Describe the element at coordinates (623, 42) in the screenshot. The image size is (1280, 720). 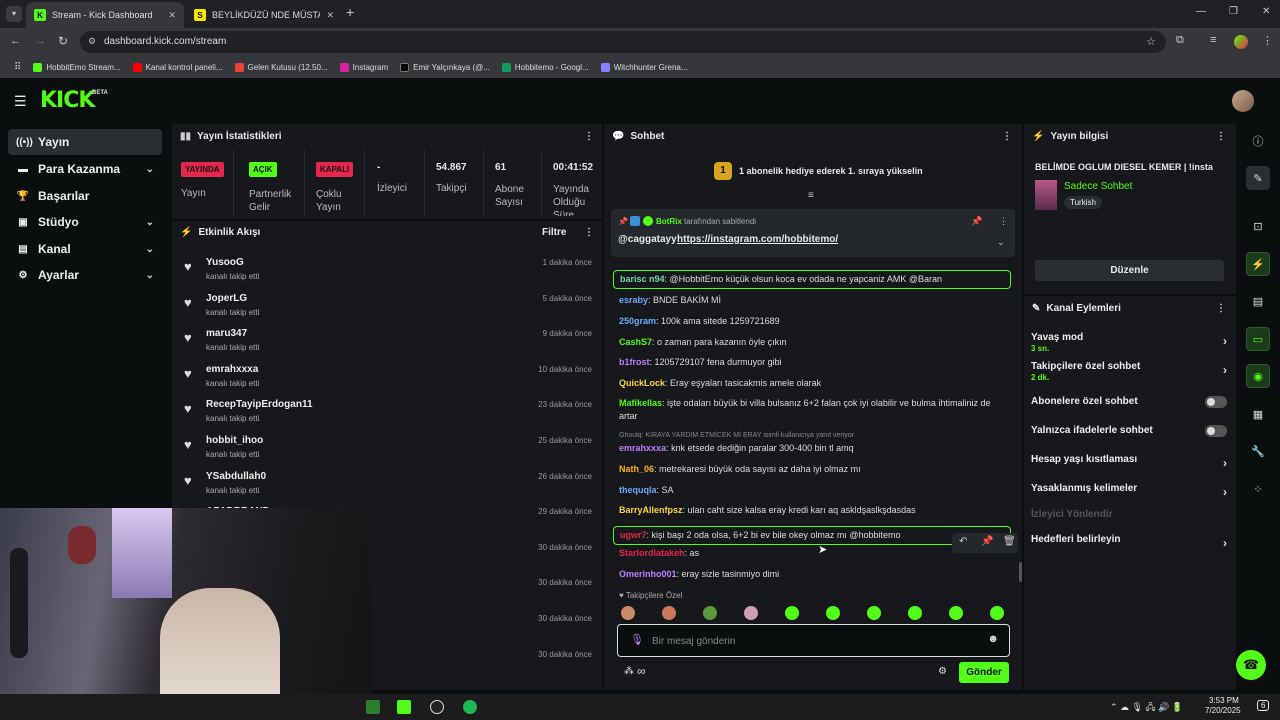
I see `url-field: ⚙ dashboard.kick.com/stream ☆` at that location.